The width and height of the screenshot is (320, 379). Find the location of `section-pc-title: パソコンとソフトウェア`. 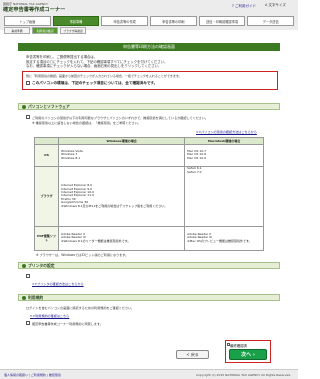

section-pc-title: パソコンとソフトウェア is located at coordinates (49, 106).